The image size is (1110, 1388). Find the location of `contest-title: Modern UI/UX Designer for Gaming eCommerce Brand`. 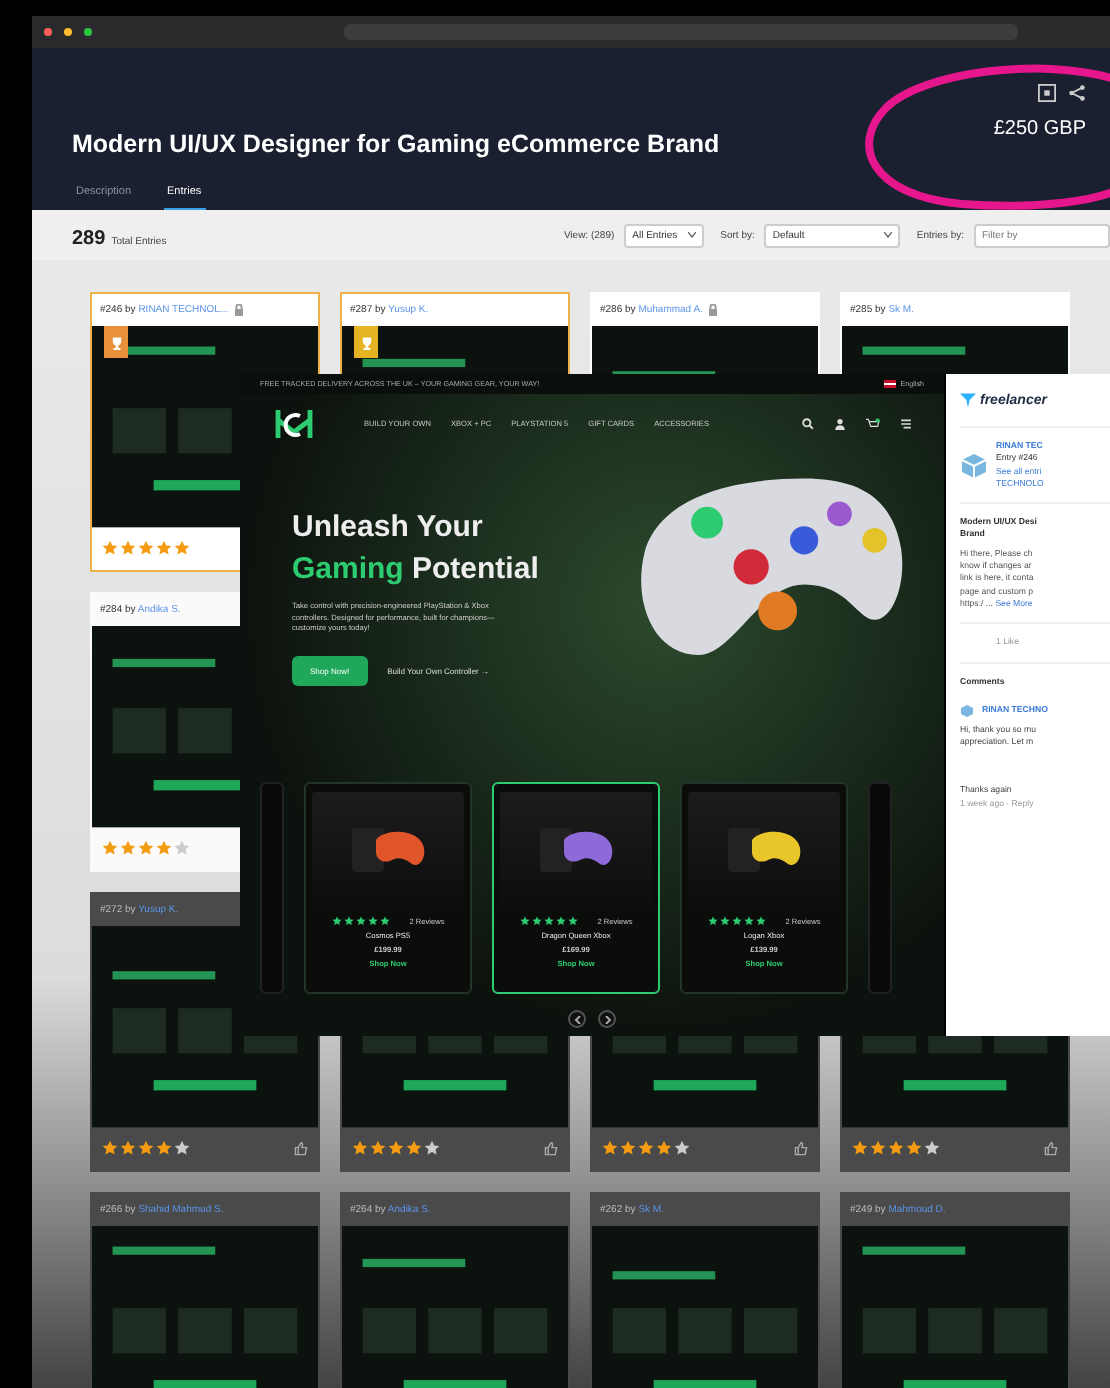

contest-title: Modern UI/UX Designer for Gaming eCommerce Brand is located at coordinates (396, 144).